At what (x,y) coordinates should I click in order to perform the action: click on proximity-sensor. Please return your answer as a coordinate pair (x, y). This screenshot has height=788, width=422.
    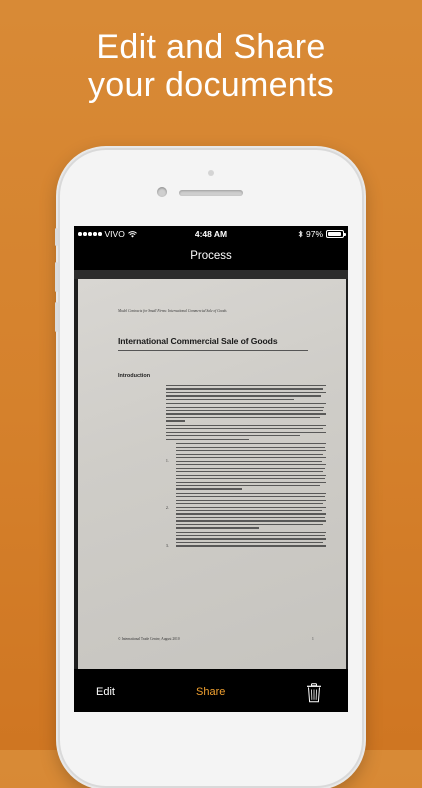
    Looking at the image, I should click on (211, 173).